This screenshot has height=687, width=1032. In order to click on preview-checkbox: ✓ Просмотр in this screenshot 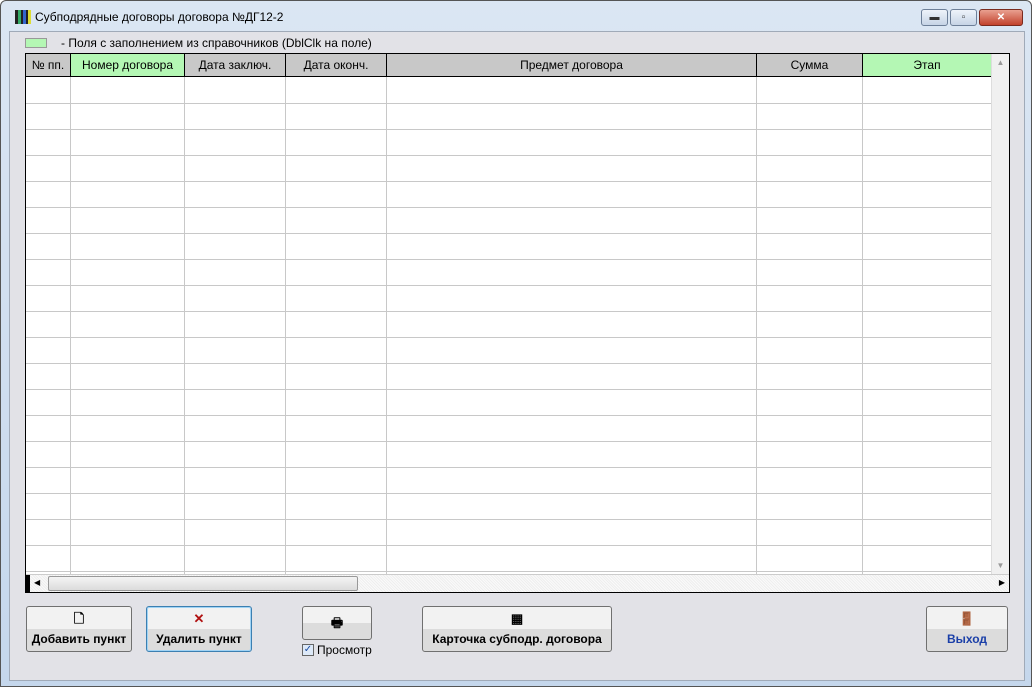, I will do `click(337, 650)`.